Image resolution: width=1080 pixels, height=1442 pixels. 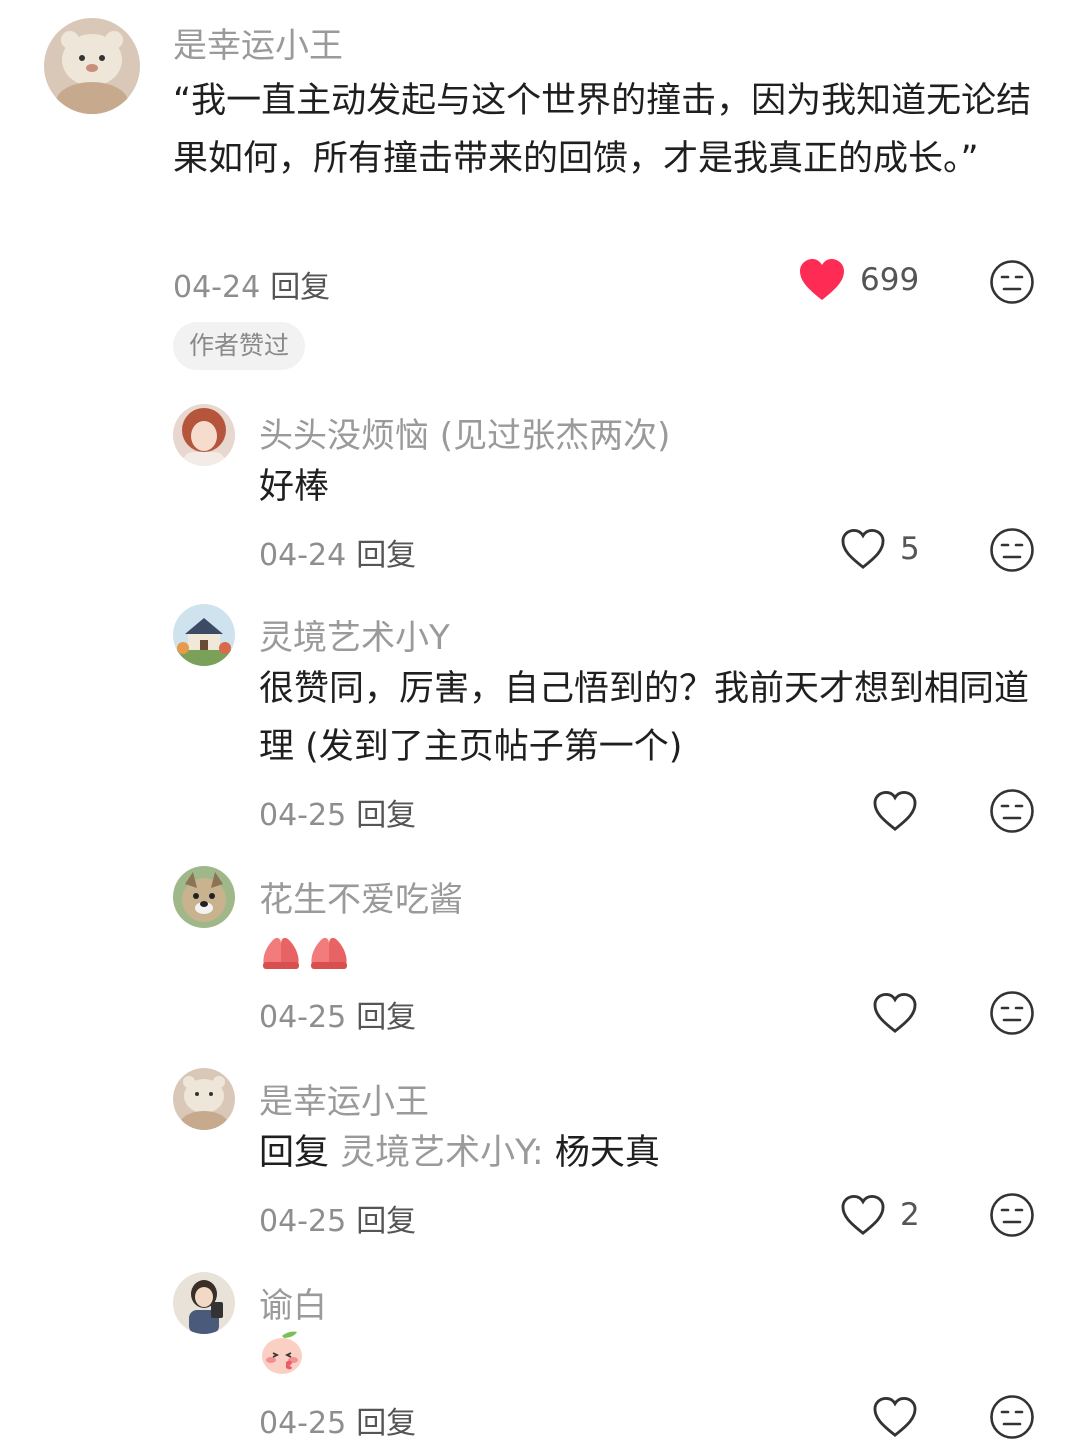 I want to click on like-count: 699, so click(x=890, y=280).